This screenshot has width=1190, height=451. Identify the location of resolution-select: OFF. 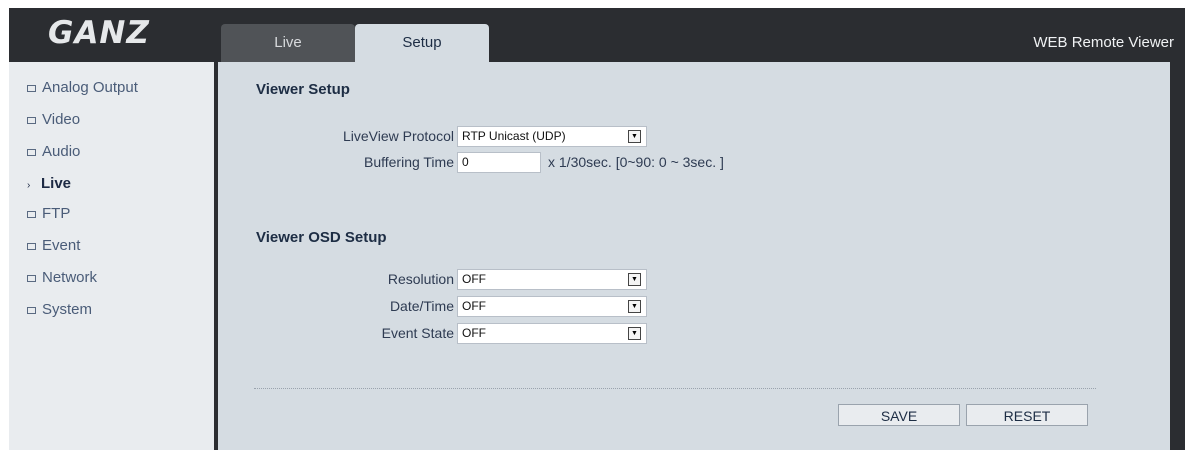
(552, 279).